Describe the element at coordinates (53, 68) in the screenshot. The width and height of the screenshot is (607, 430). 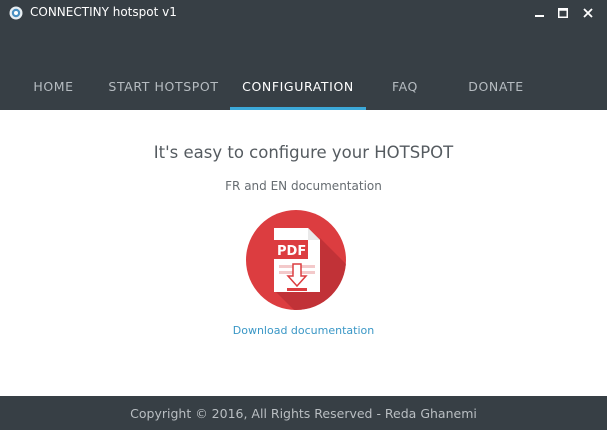
I see `nav-home: HOME` at that location.